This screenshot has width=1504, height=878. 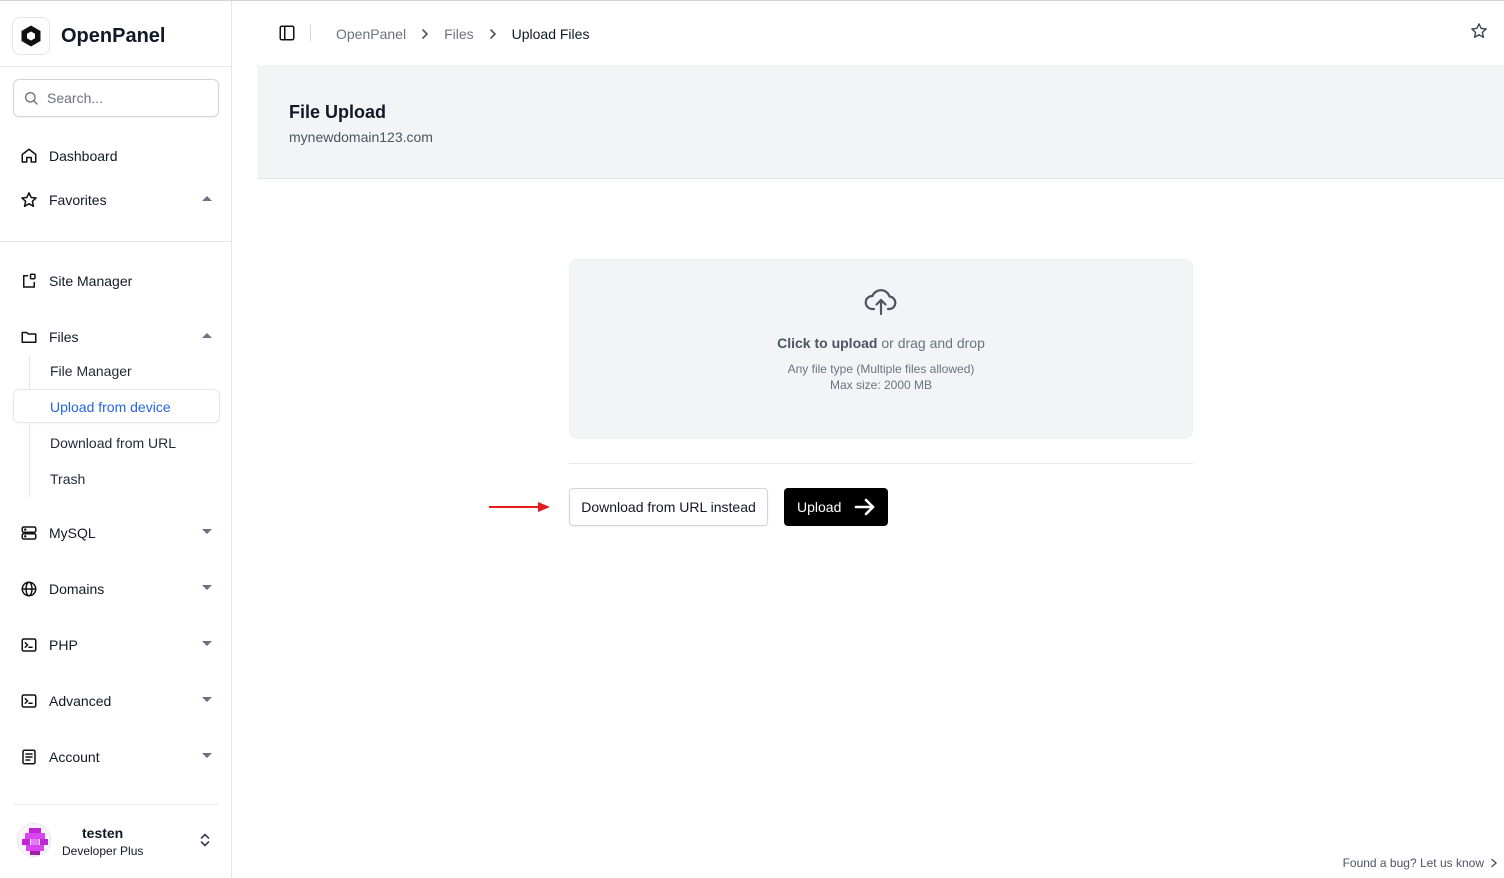 What do you see at coordinates (116, 645) in the screenshot?
I see `sidebar-item-php: PHP` at bounding box center [116, 645].